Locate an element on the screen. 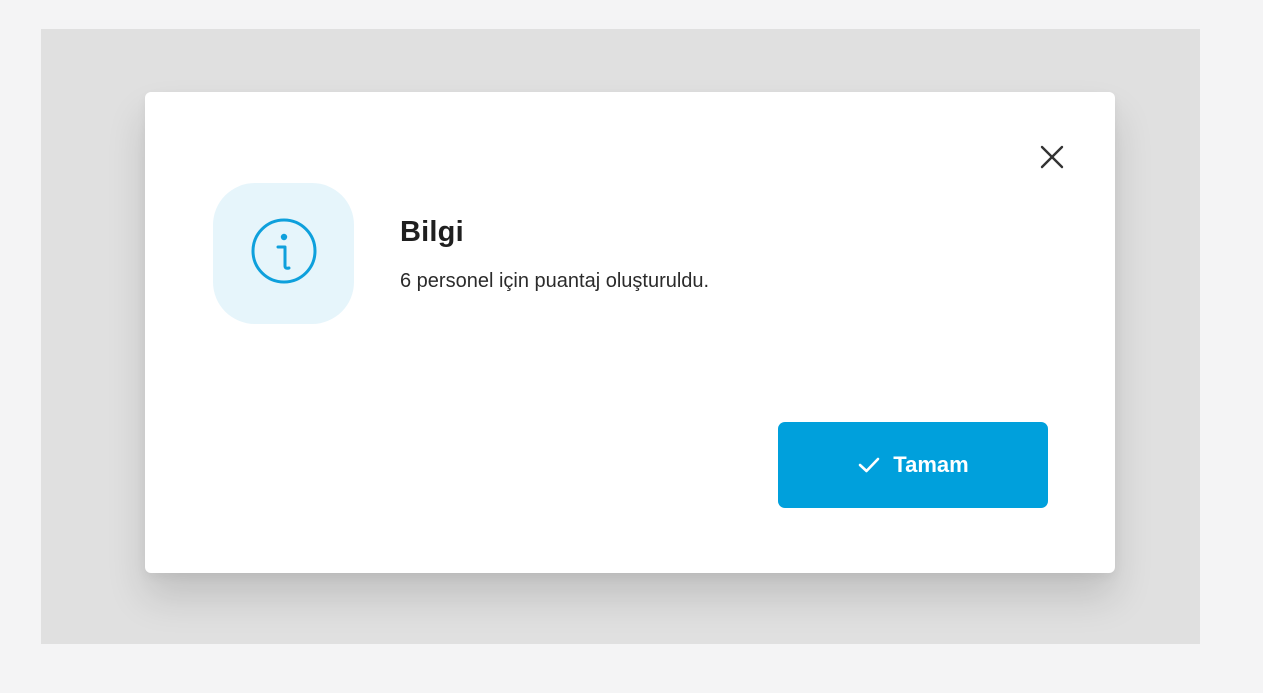 This screenshot has width=1263, height=693. close-icon is located at coordinates (1052, 159).